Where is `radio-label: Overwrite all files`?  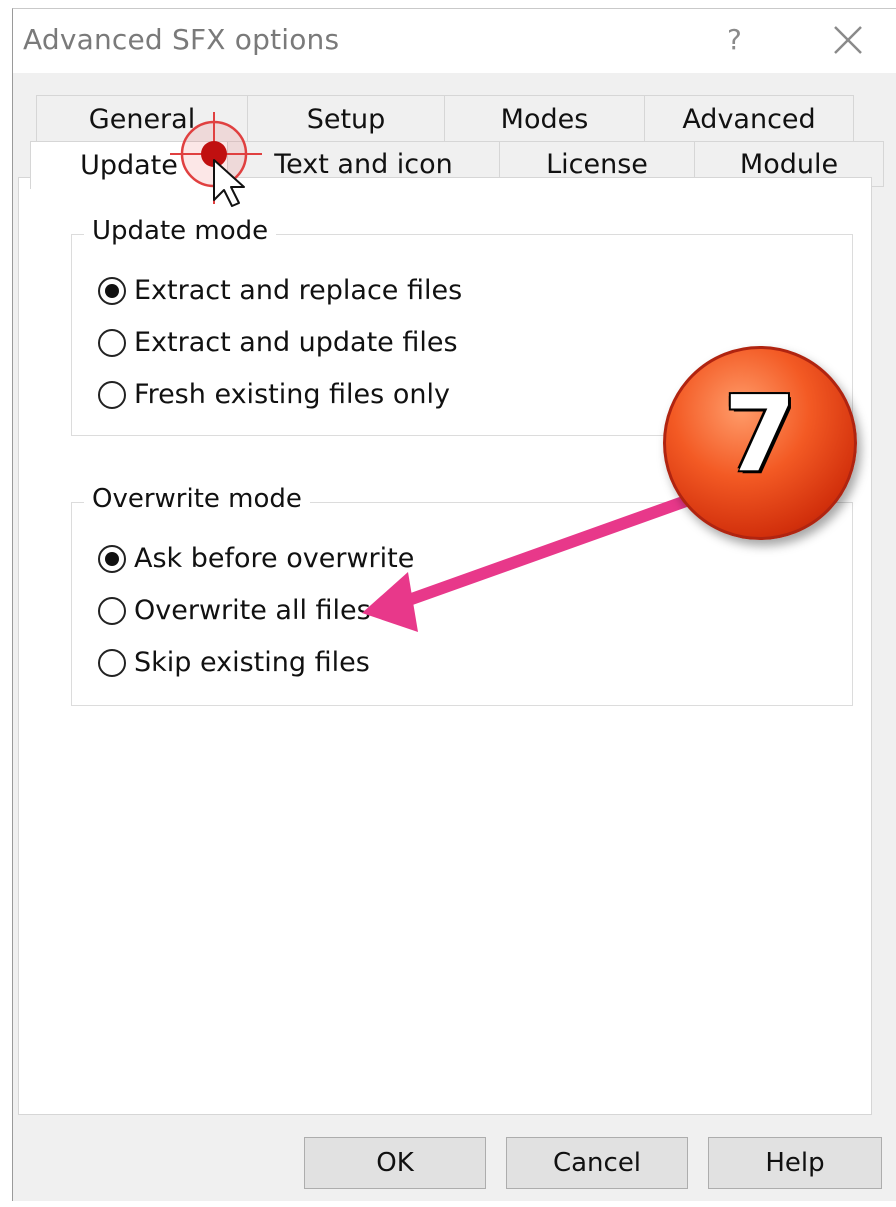 radio-label: Overwrite all files is located at coordinates (252, 610).